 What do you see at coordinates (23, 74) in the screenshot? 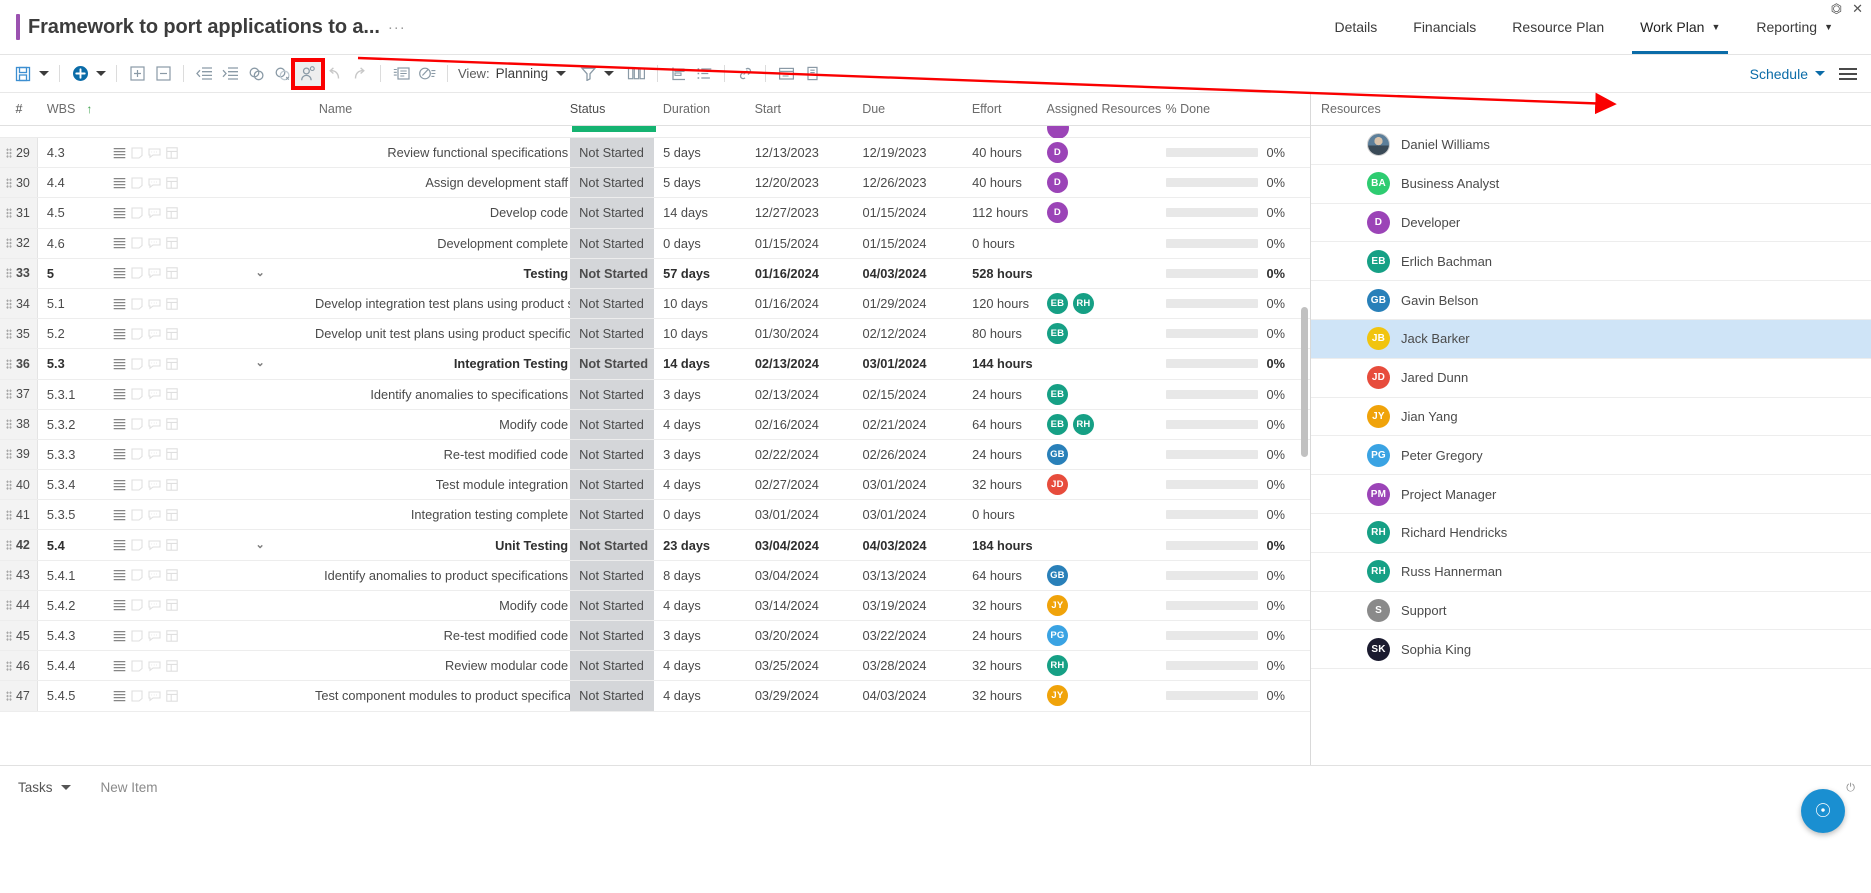
I see `save-button` at bounding box center [23, 74].